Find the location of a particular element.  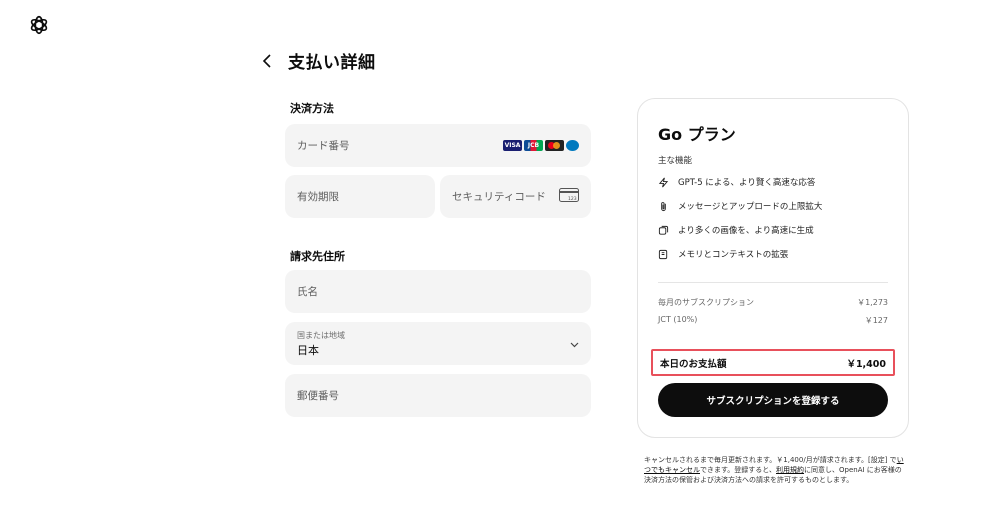

feature-text: メモリとコンテキストの拡張 is located at coordinates (733, 255).